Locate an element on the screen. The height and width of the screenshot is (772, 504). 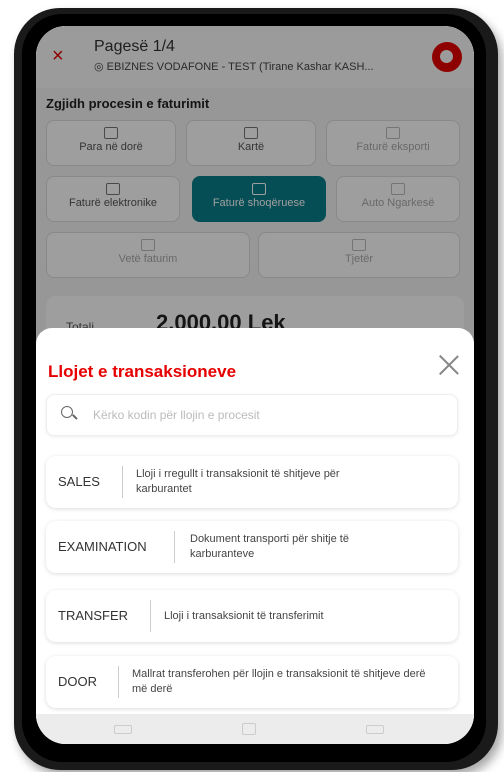
search-box is located at coordinates (252, 415).